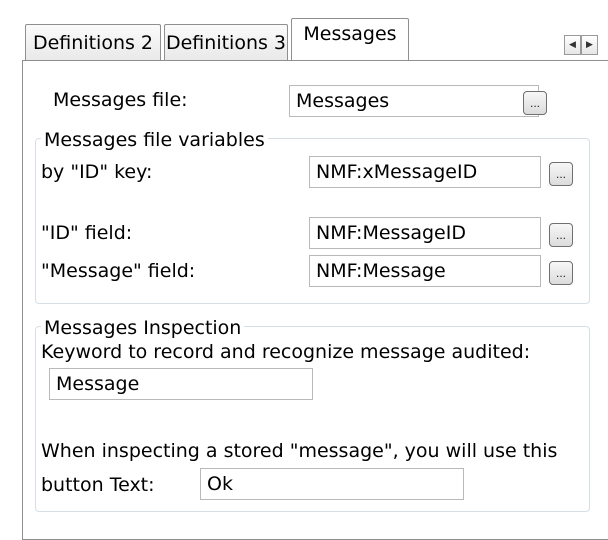 Image resolution: width=608 pixels, height=540 pixels. What do you see at coordinates (572, 45) in the screenshot?
I see `triangle-left-icon: ◀` at bounding box center [572, 45].